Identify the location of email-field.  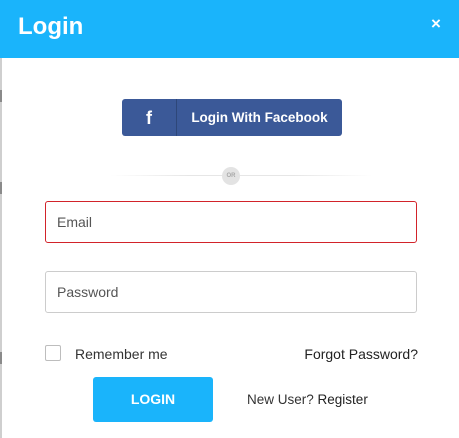
(231, 222).